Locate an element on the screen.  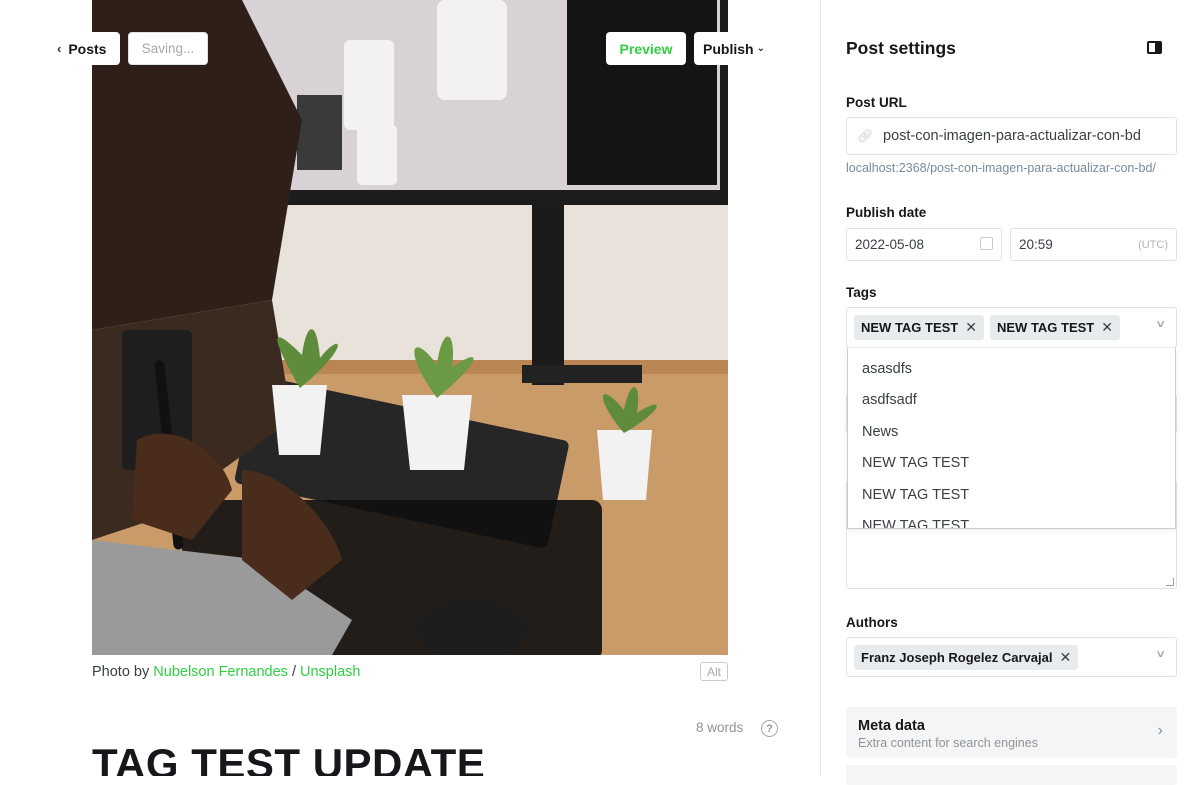
resize-handle-icon is located at coordinates (1170, 582).